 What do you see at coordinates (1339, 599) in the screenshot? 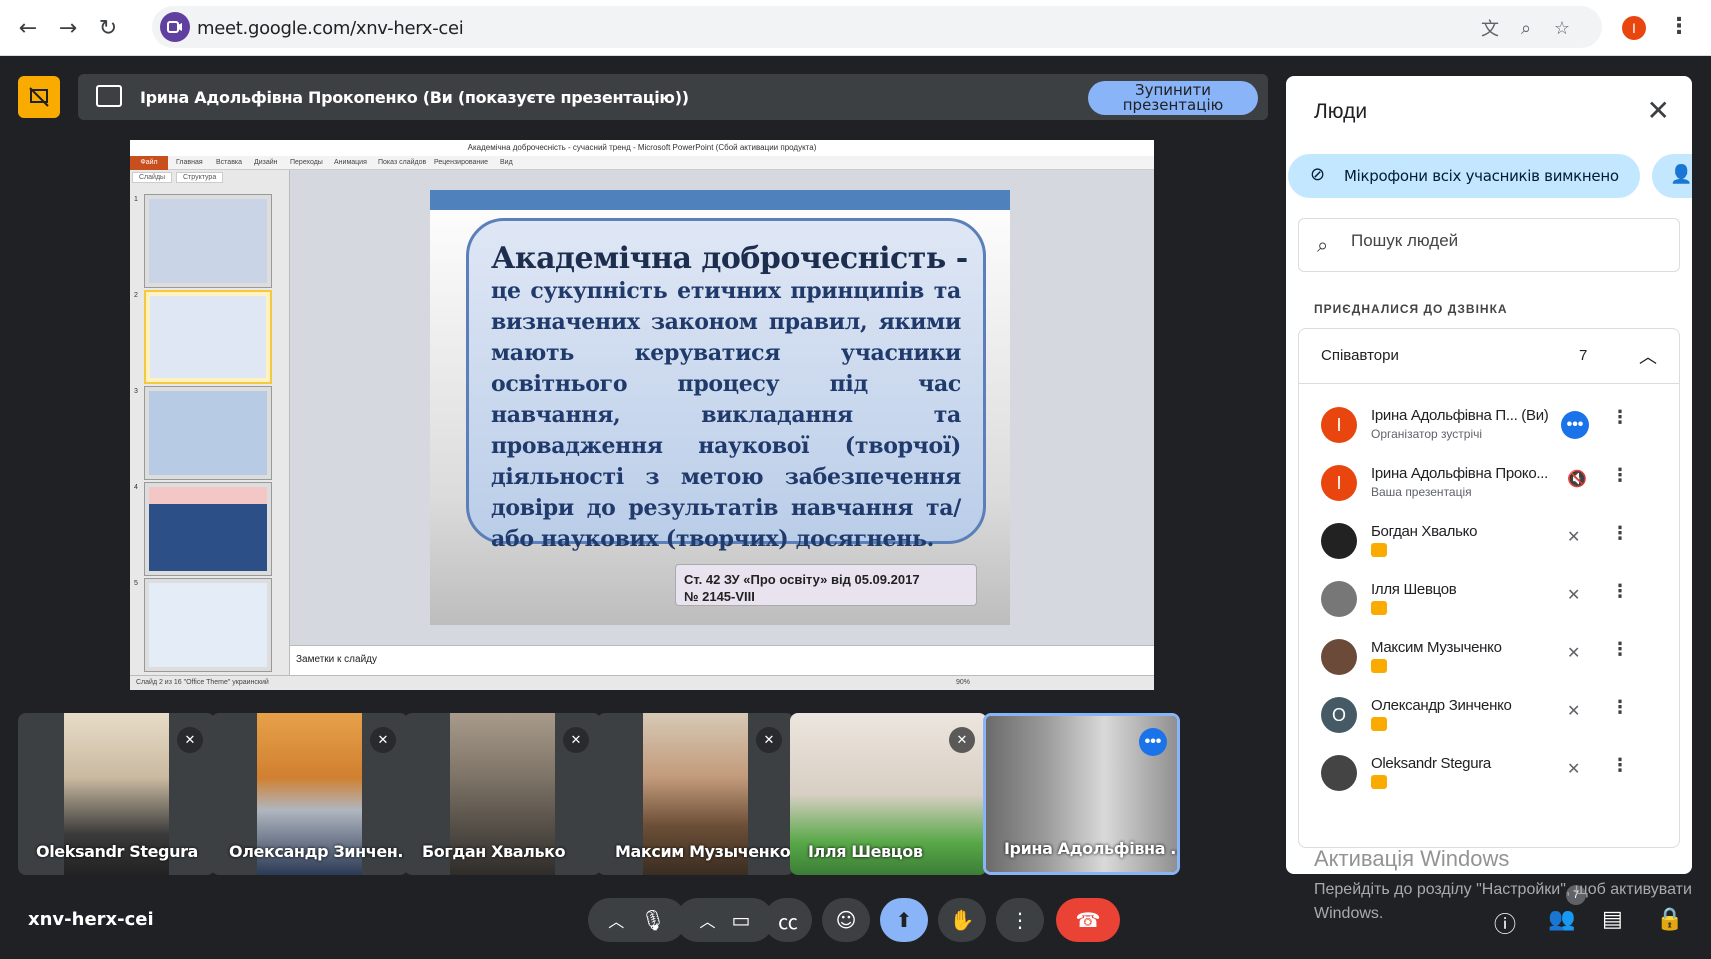
I see `avatar` at bounding box center [1339, 599].